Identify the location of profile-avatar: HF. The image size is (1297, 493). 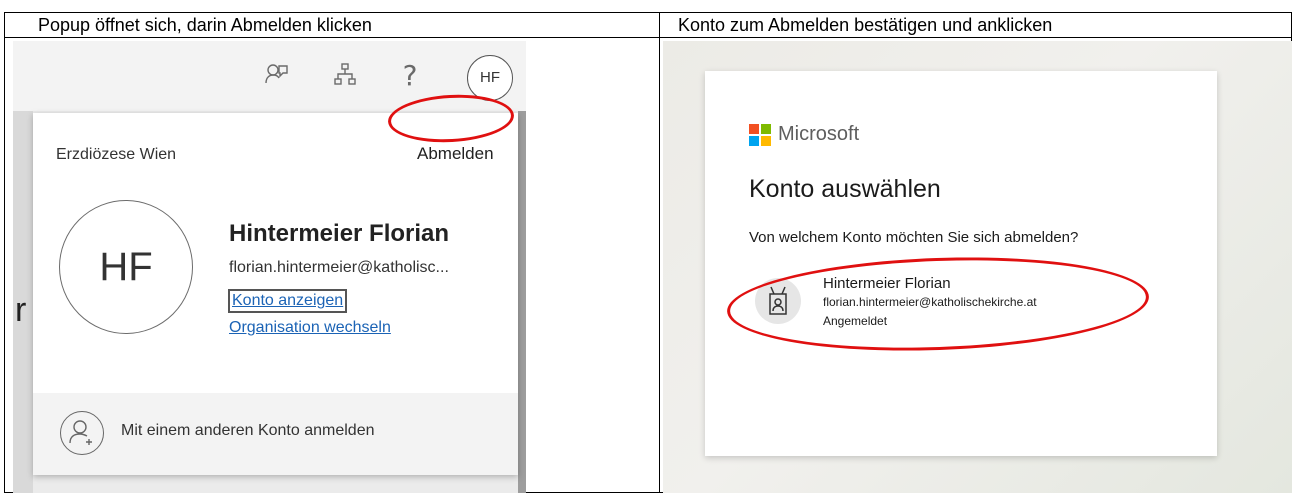
(126, 267).